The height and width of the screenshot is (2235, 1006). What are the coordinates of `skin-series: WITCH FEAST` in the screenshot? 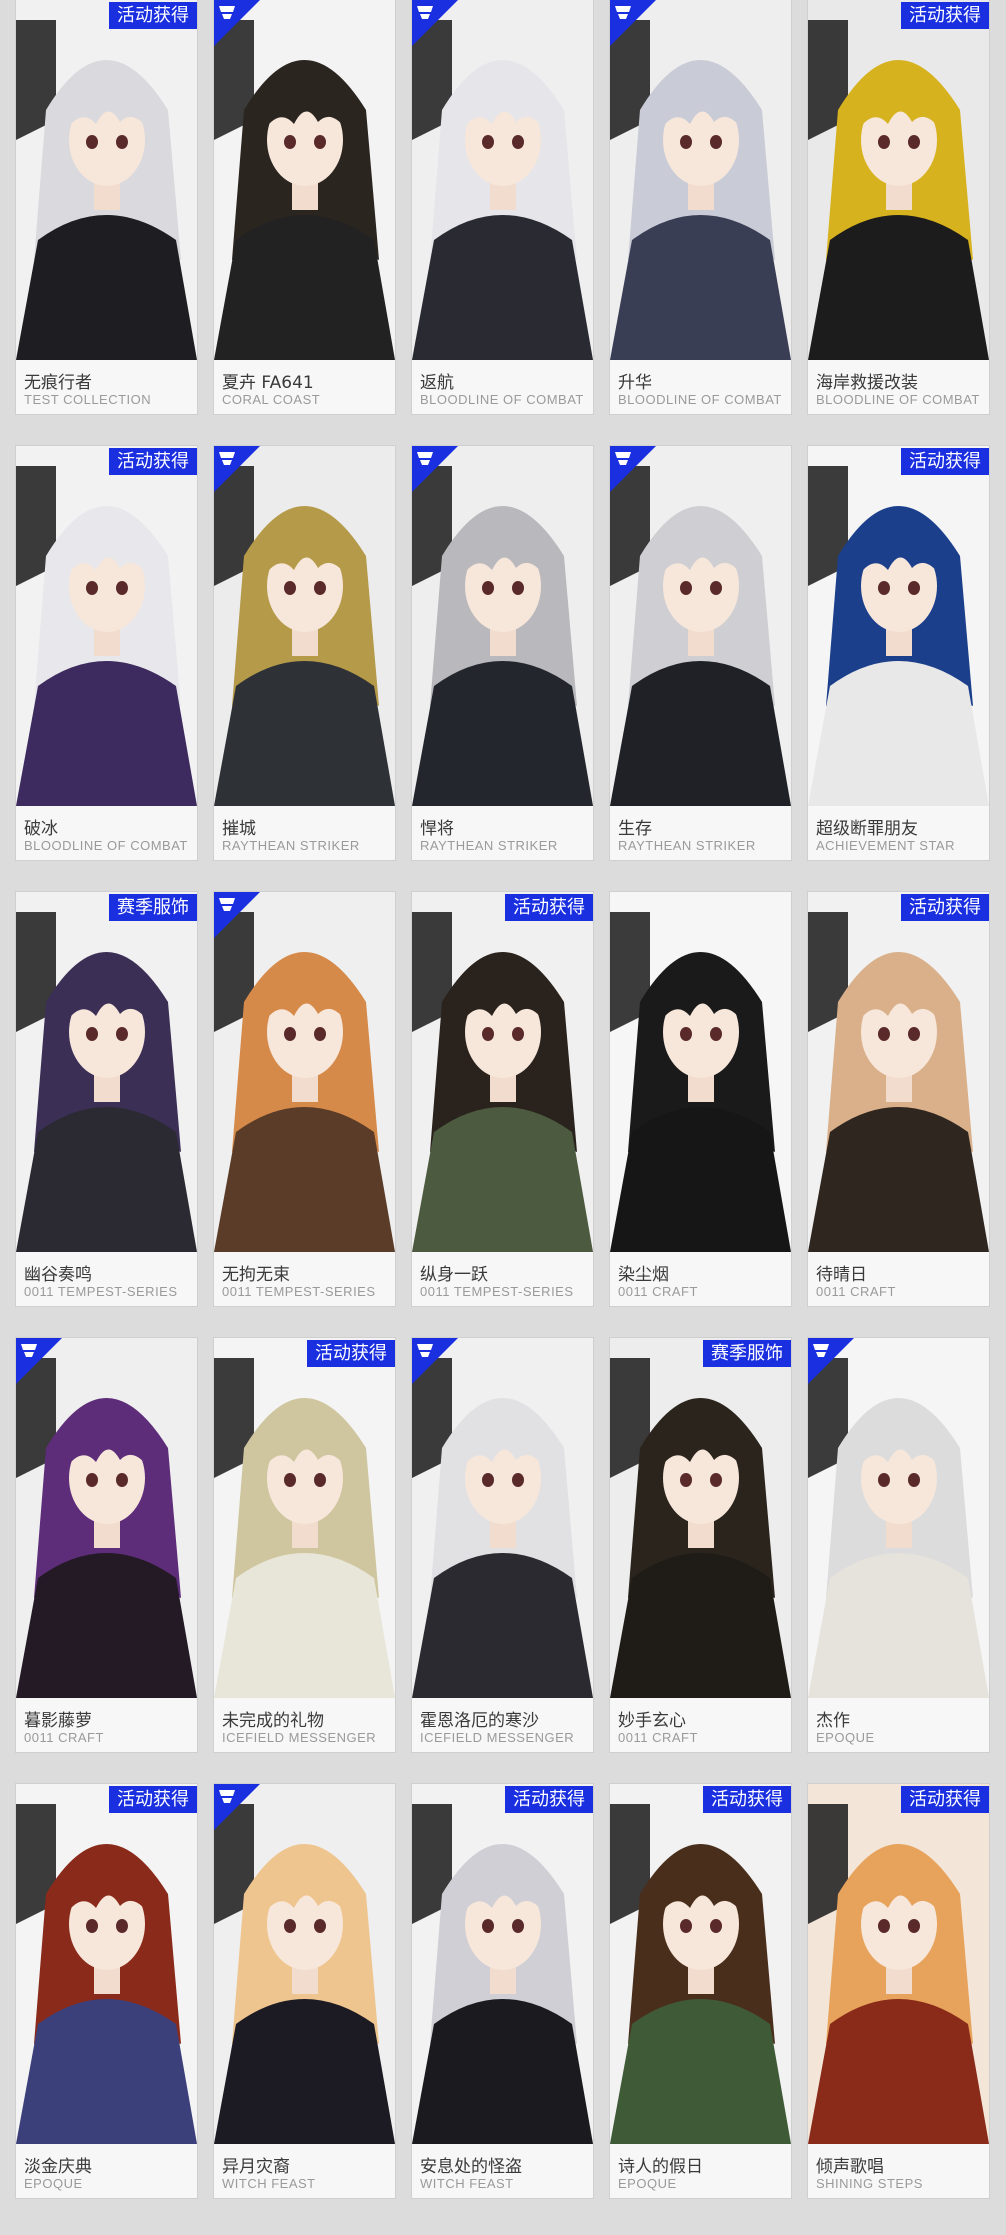 It's located at (269, 2183).